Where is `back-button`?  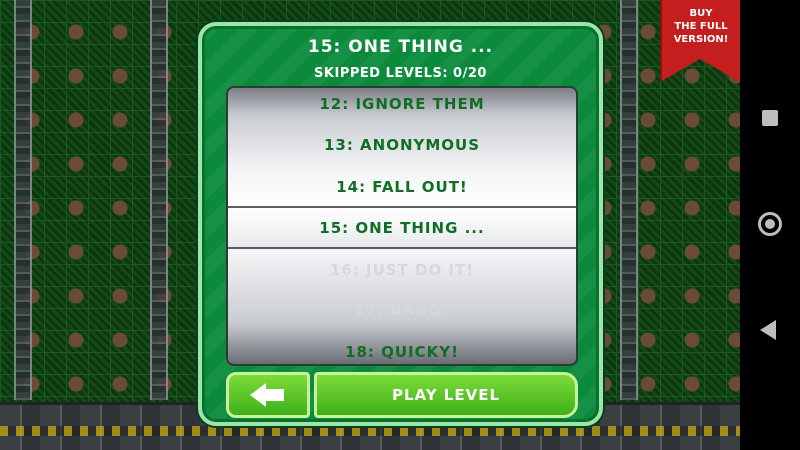
back-button is located at coordinates (268, 395).